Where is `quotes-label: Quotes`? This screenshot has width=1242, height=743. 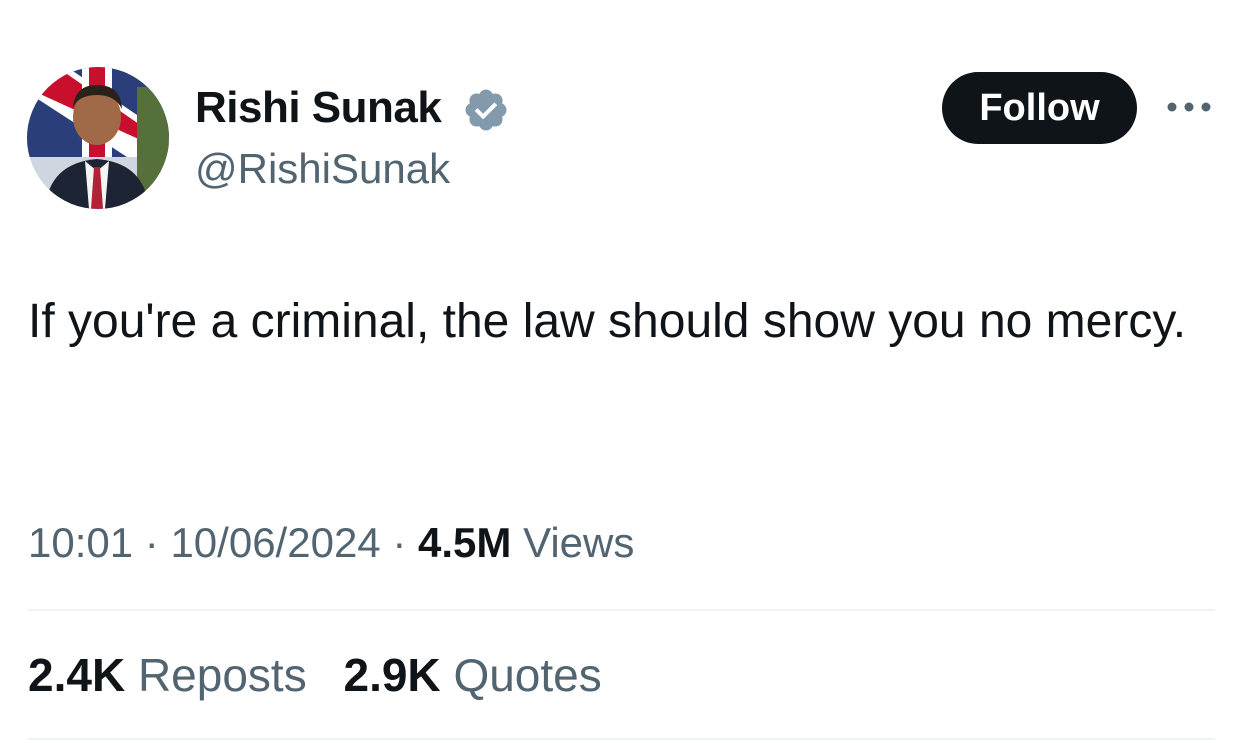
quotes-label: Quotes is located at coordinates (527, 675).